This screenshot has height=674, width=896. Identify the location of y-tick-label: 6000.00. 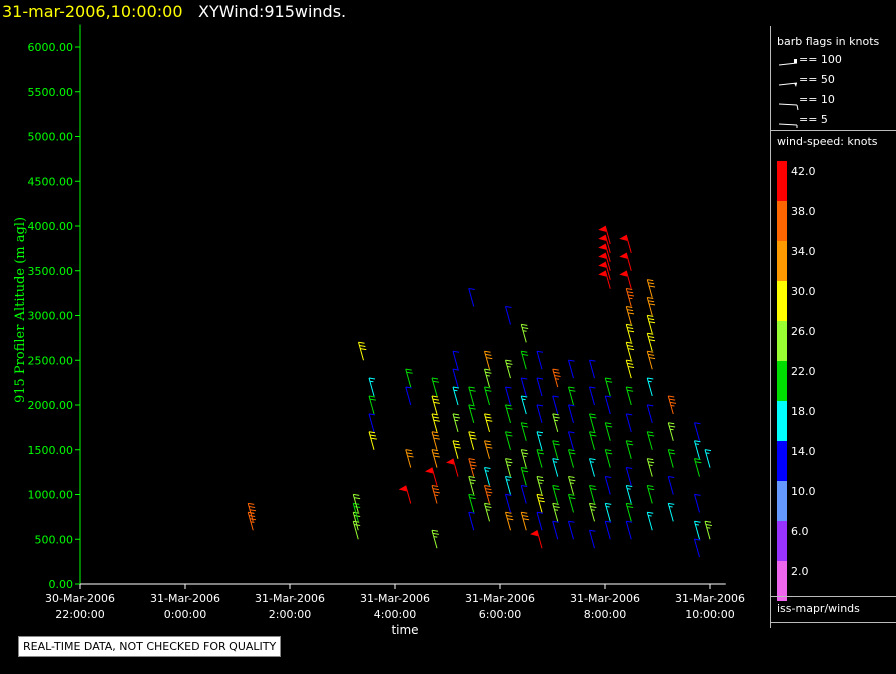
(51, 47).